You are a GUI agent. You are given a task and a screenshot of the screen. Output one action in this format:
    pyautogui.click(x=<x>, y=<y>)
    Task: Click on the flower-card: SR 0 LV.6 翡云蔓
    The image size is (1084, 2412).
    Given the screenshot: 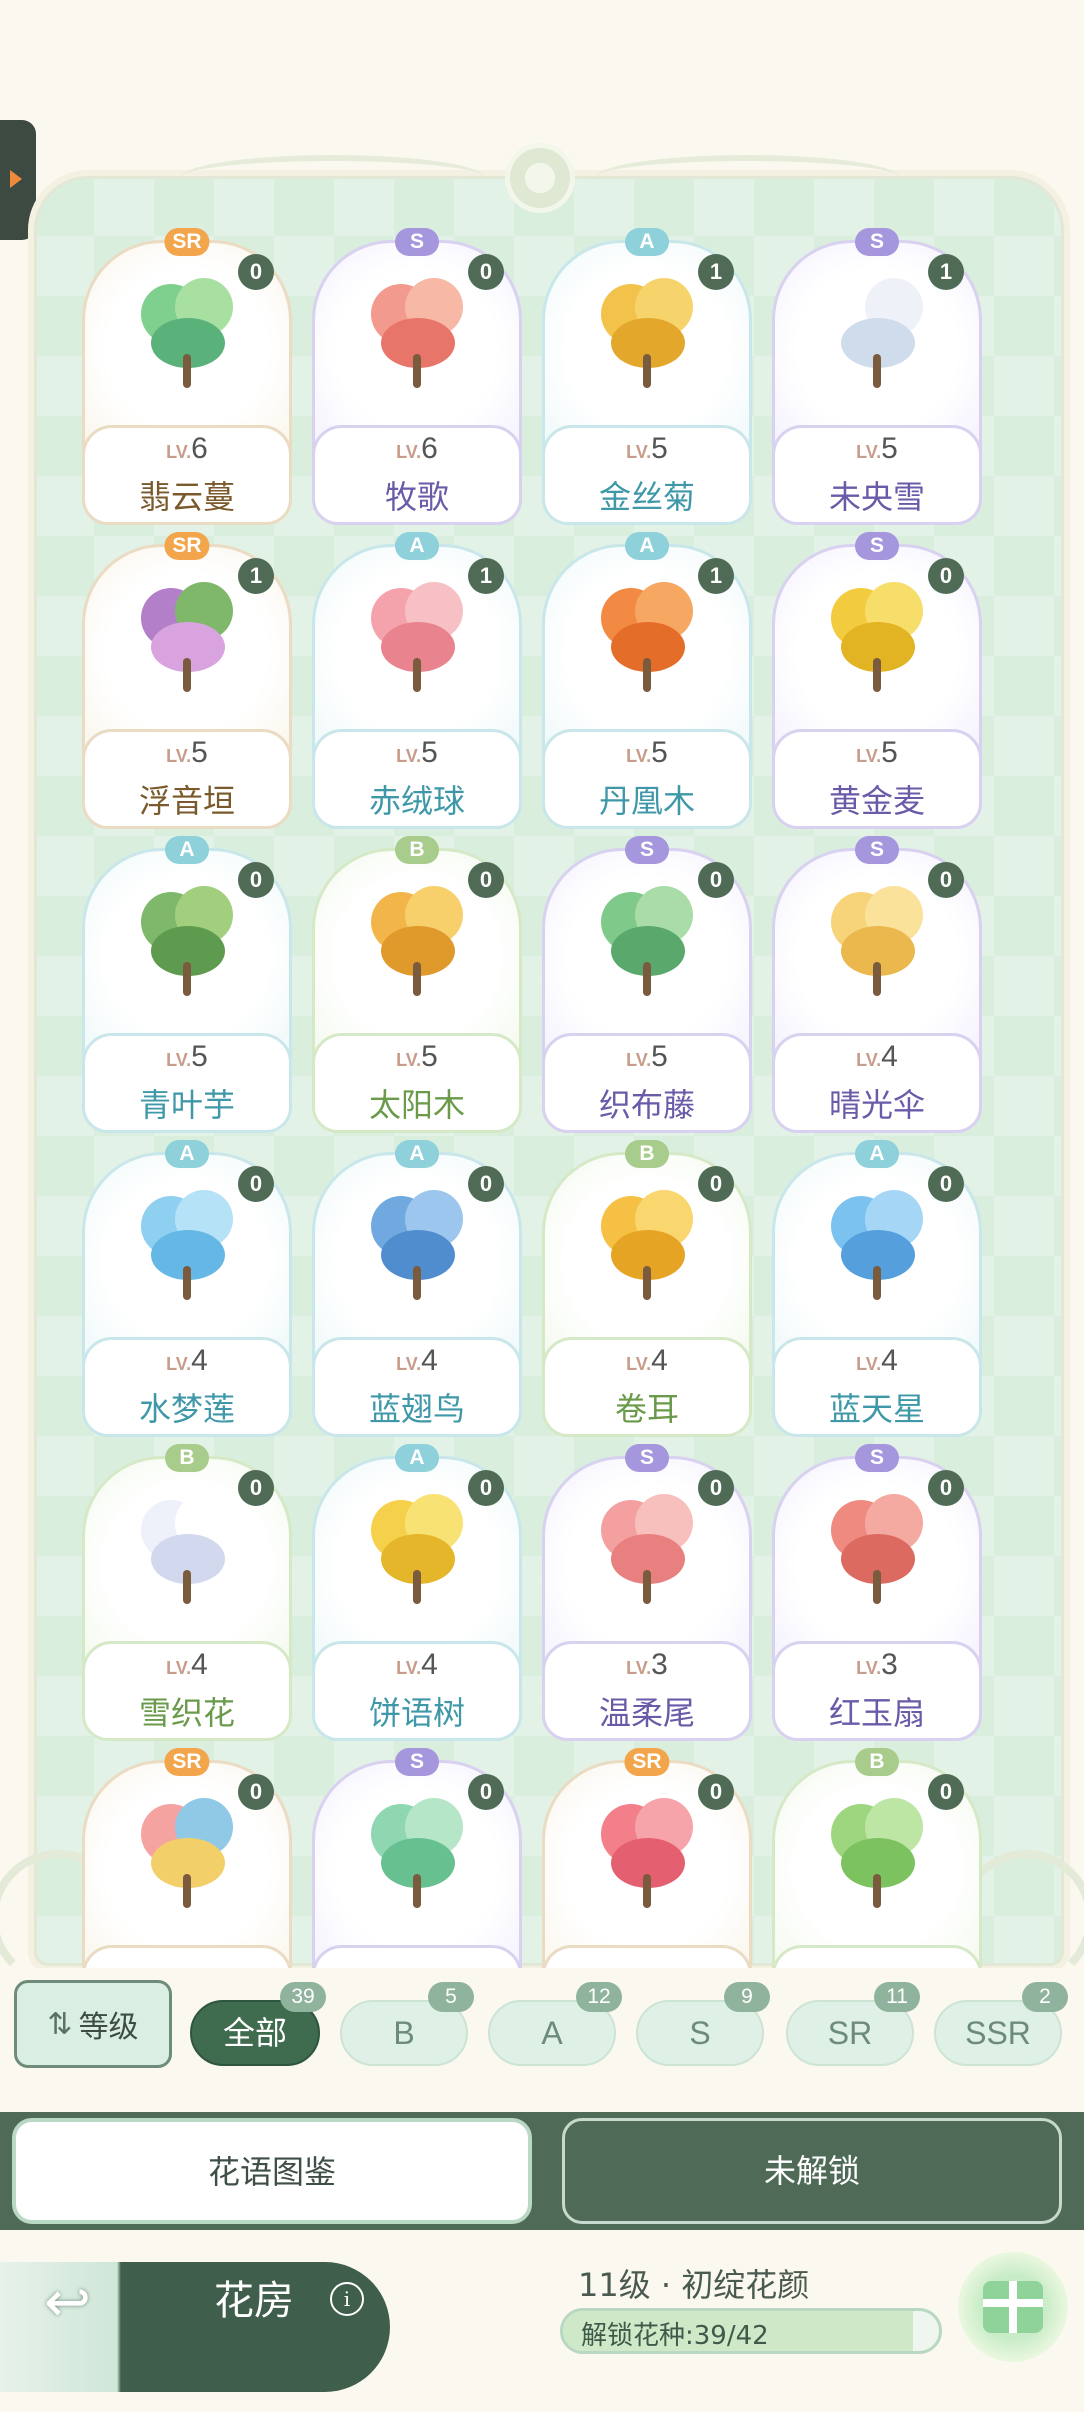 What is the action you would take?
    pyautogui.click(x=187, y=376)
    